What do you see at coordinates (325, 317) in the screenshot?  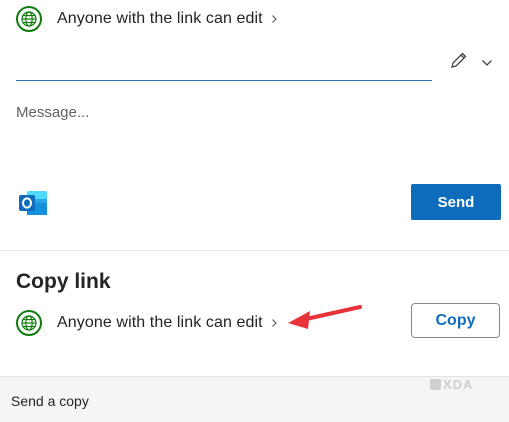 I see `arrow-annotation` at bounding box center [325, 317].